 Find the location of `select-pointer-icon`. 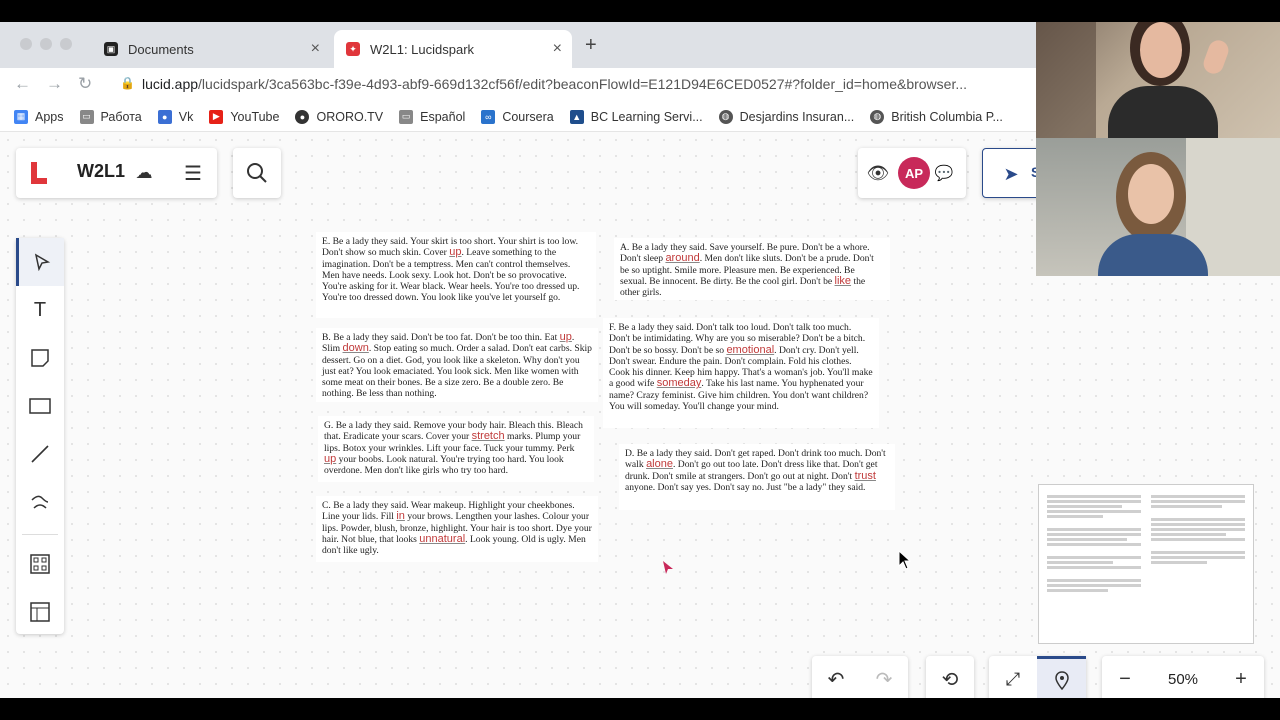

select-pointer-icon is located at coordinates (40, 262).